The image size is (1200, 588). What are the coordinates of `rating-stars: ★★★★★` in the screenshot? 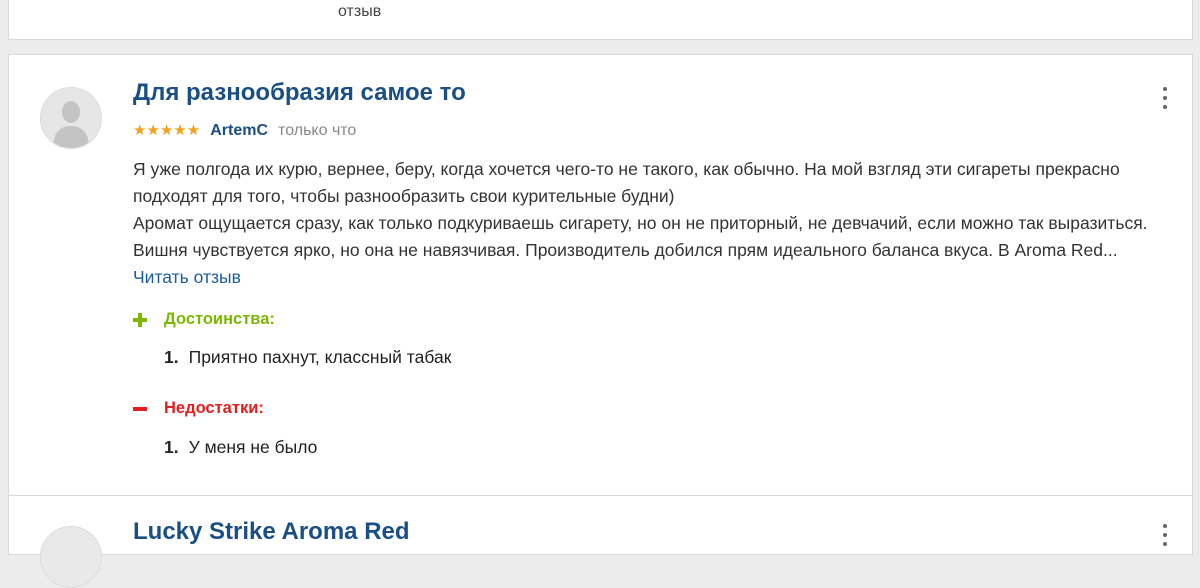 It's located at (167, 130).